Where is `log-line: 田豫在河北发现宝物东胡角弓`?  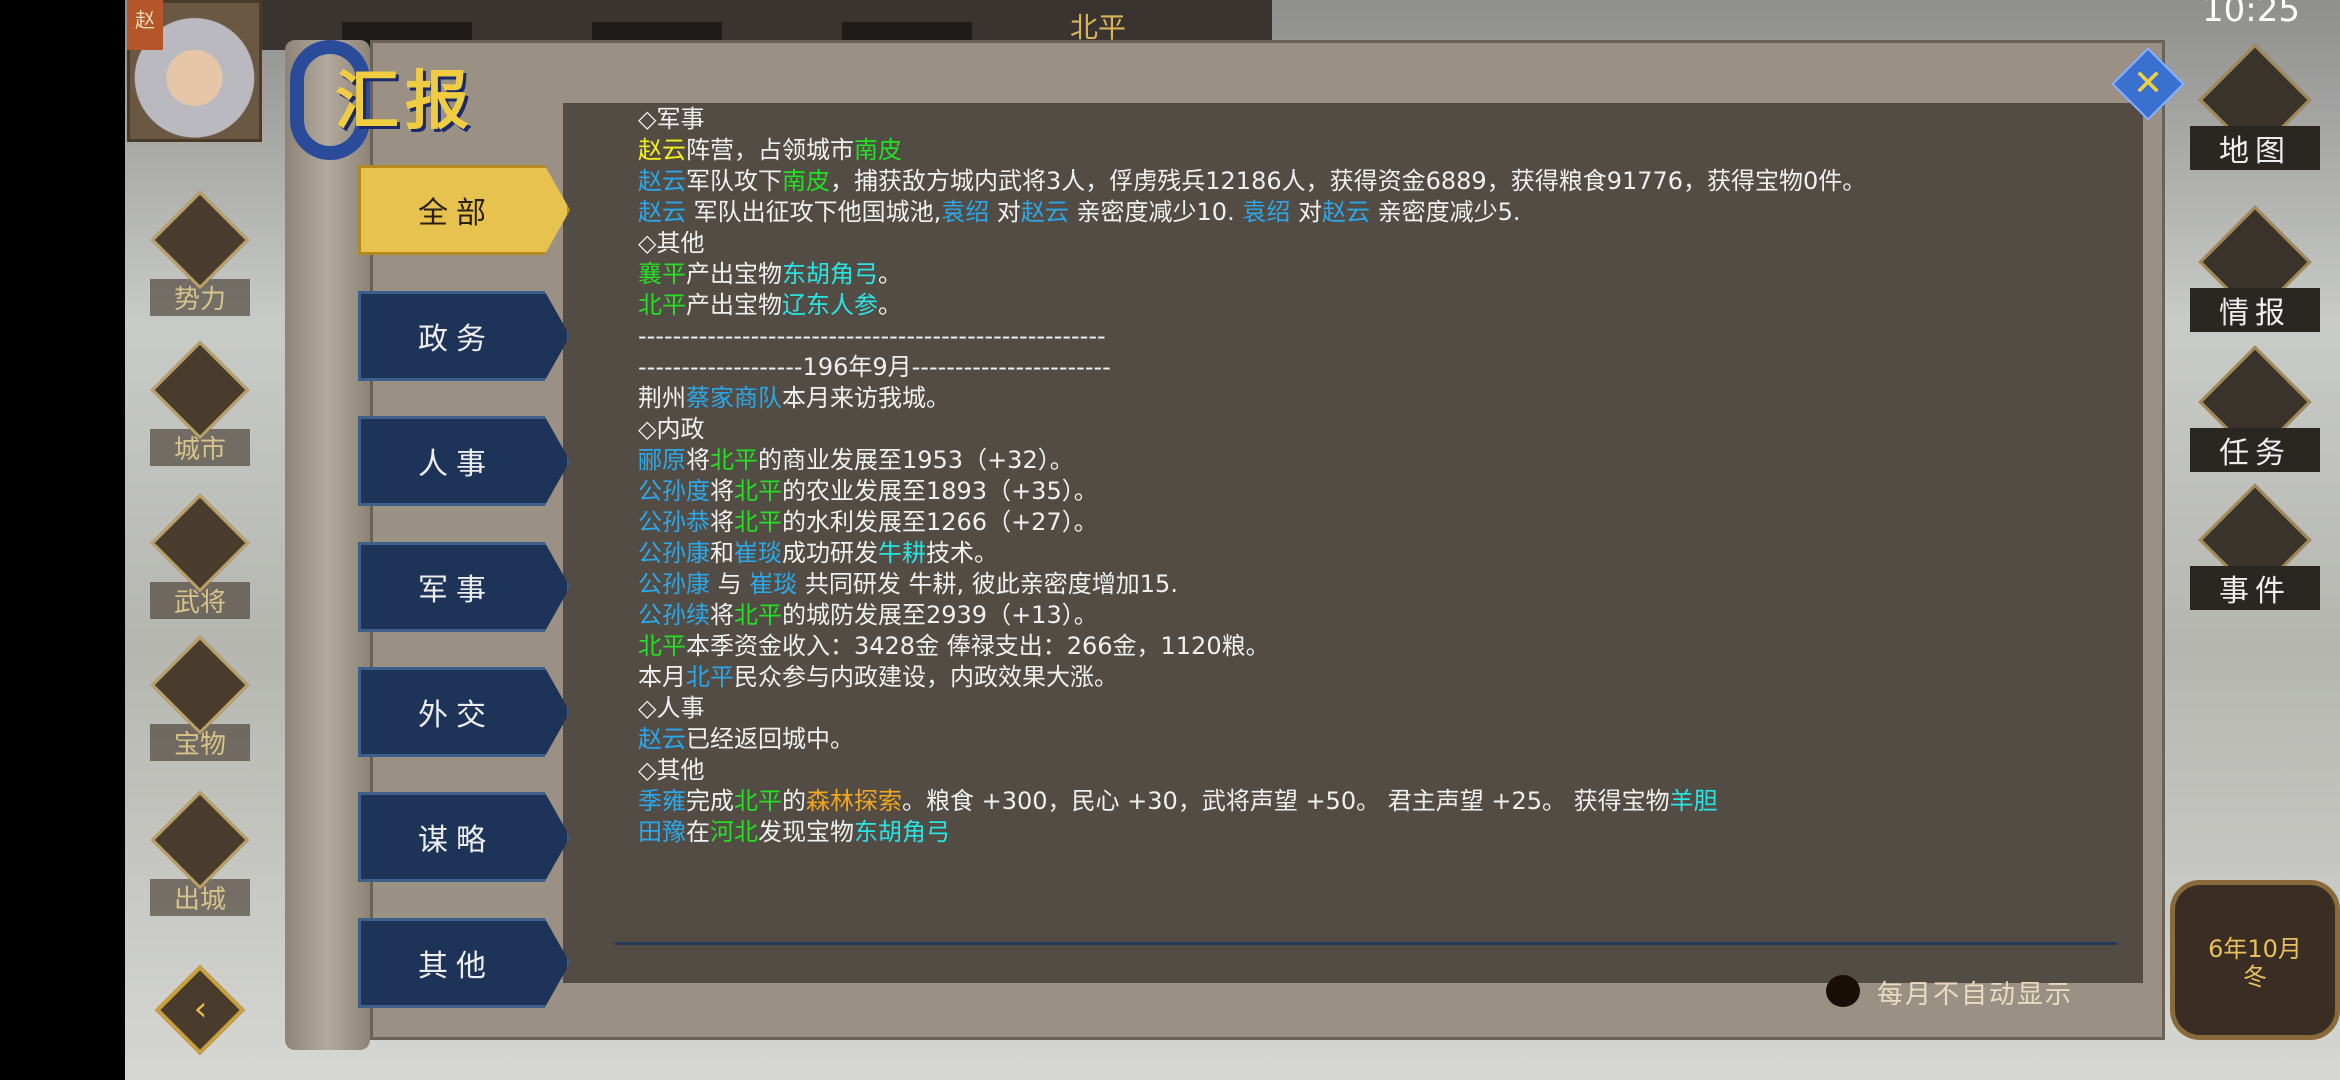
log-line: 田豫在河北发现宝物东胡角弓 is located at coordinates (1252, 832).